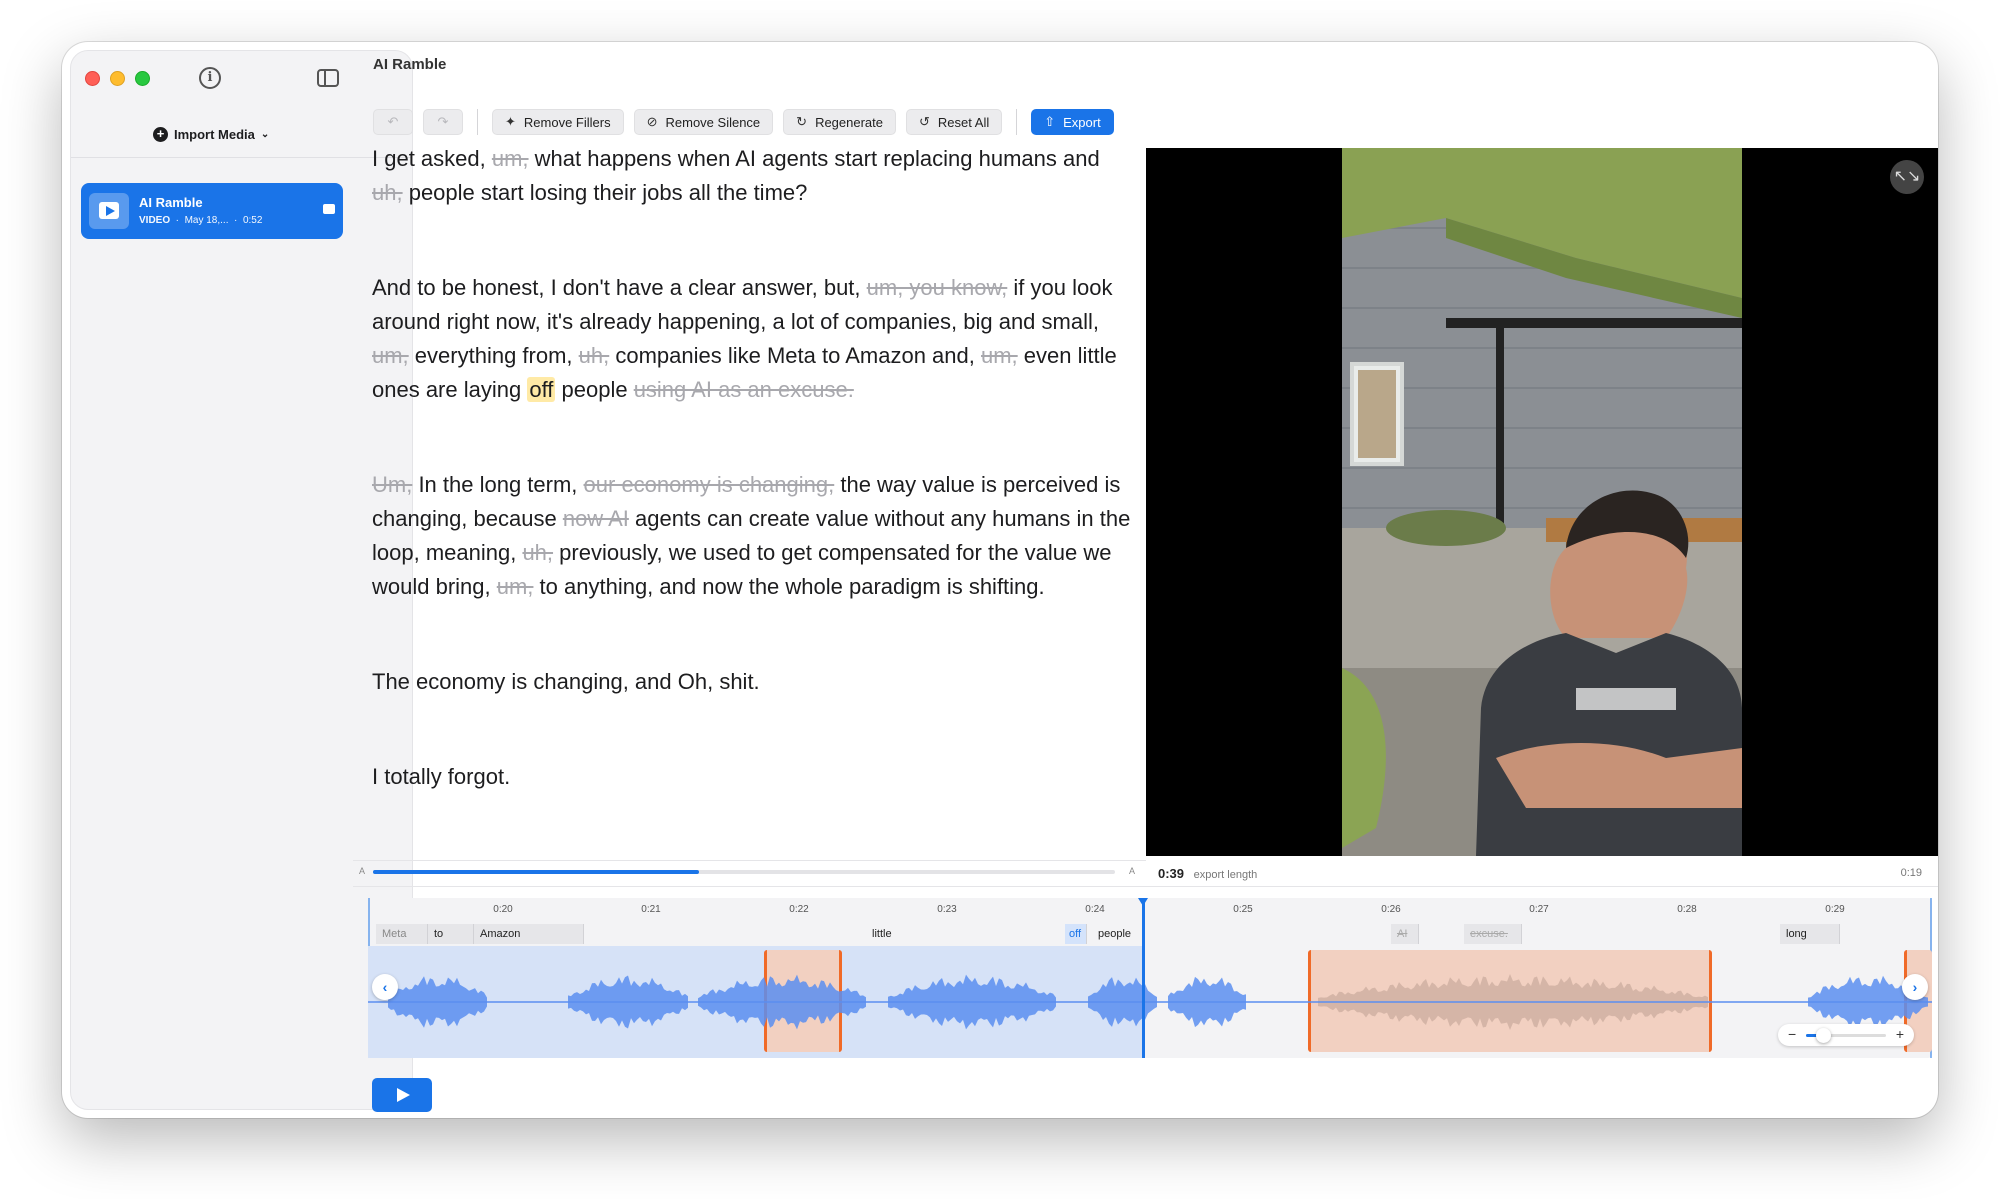 This screenshot has width=2000, height=1199. Describe the element at coordinates (392, 484) in the screenshot. I see `removed-word: Um,` at that location.